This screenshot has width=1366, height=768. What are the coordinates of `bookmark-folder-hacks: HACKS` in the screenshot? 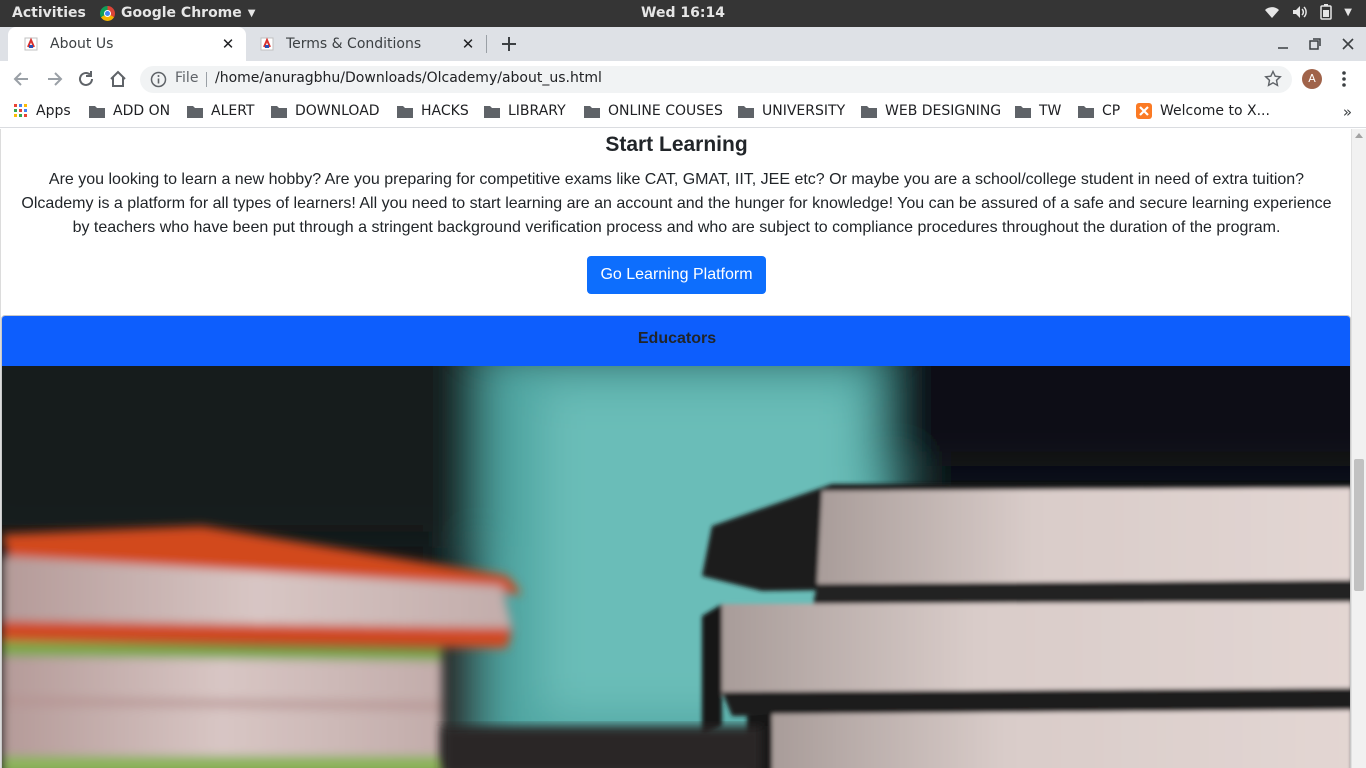 It's located at (433, 111).